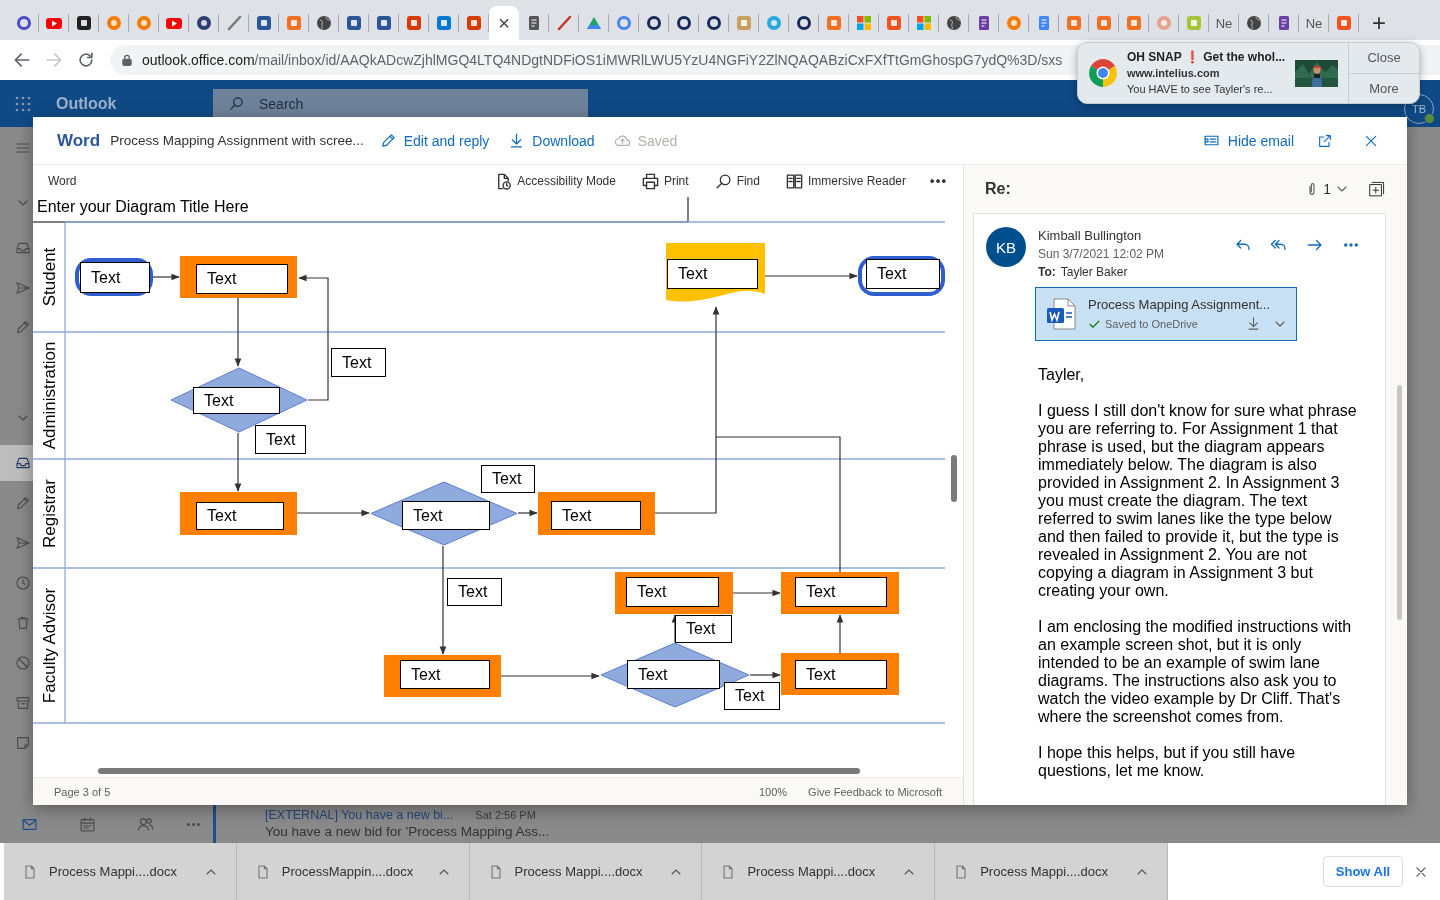 This screenshot has height=900, width=1440. What do you see at coordinates (1094, 272) in the screenshot?
I see `recipient-name: Tayler Baker` at bounding box center [1094, 272].